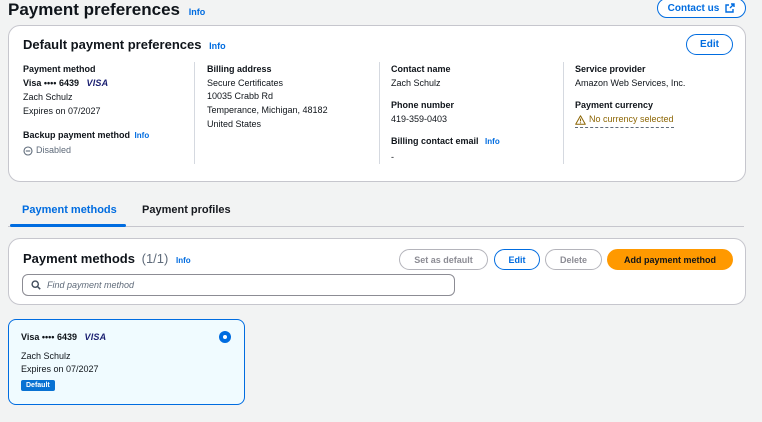 Image resolution: width=762 pixels, height=422 pixels. What do you see at coordinates (614, 105) in the screenshot?
I see `payment-currency-label: Payment currency` at bounding box center [614, 105].